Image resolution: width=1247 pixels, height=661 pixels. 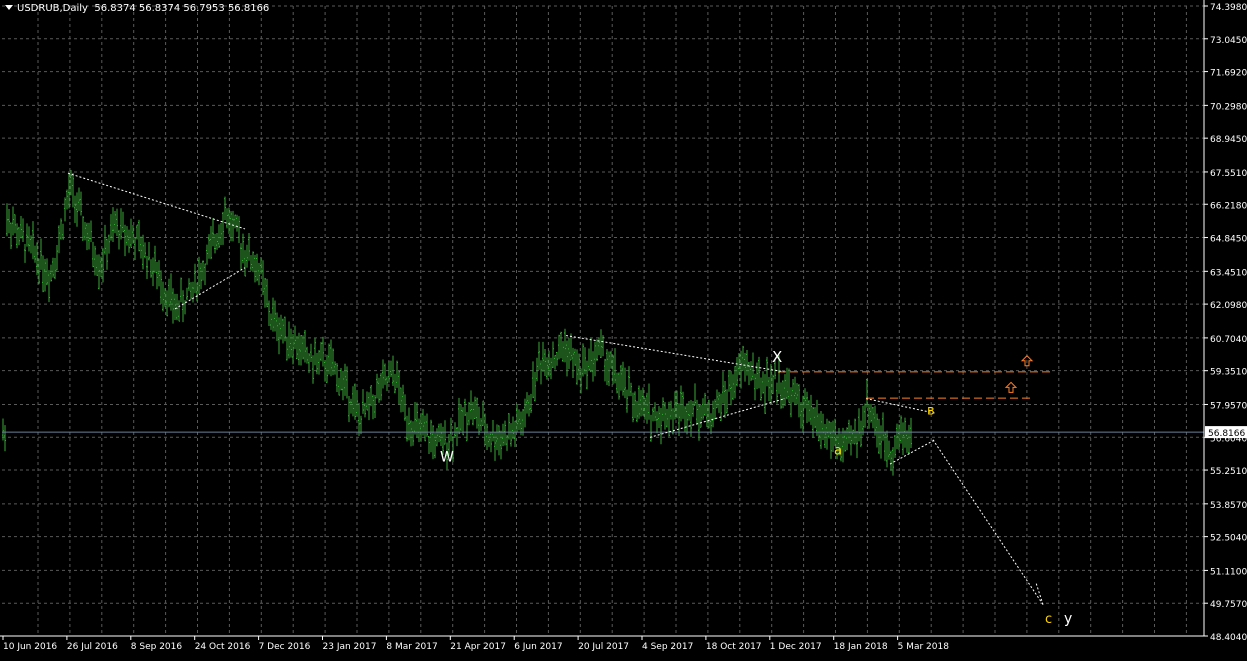 What do you see at coordinates (1228, 340) in the screenshot?
I see `price-label: 60.7040` at bounding box center [1228, 340].